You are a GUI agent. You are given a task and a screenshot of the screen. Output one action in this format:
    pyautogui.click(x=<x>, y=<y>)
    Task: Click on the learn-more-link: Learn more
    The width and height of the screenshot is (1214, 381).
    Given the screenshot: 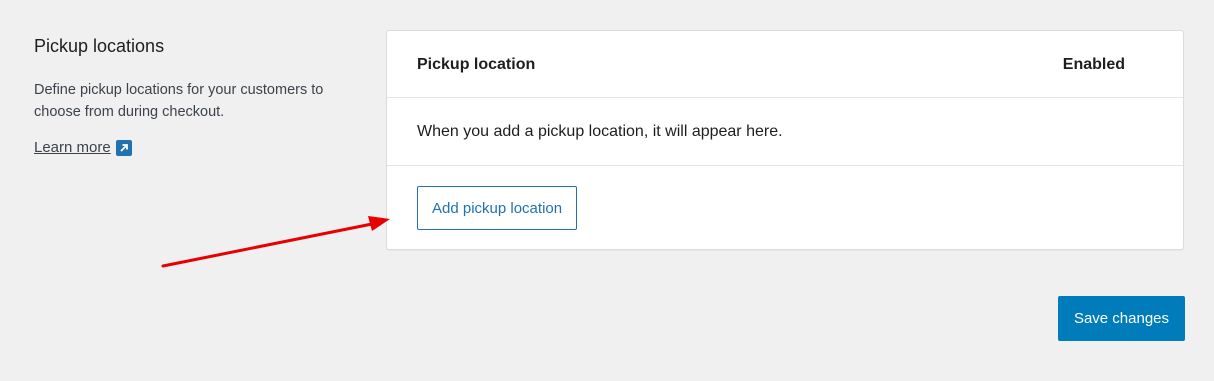 What is the action you would take?
    pyautogui.click(x=83, y=147)
    